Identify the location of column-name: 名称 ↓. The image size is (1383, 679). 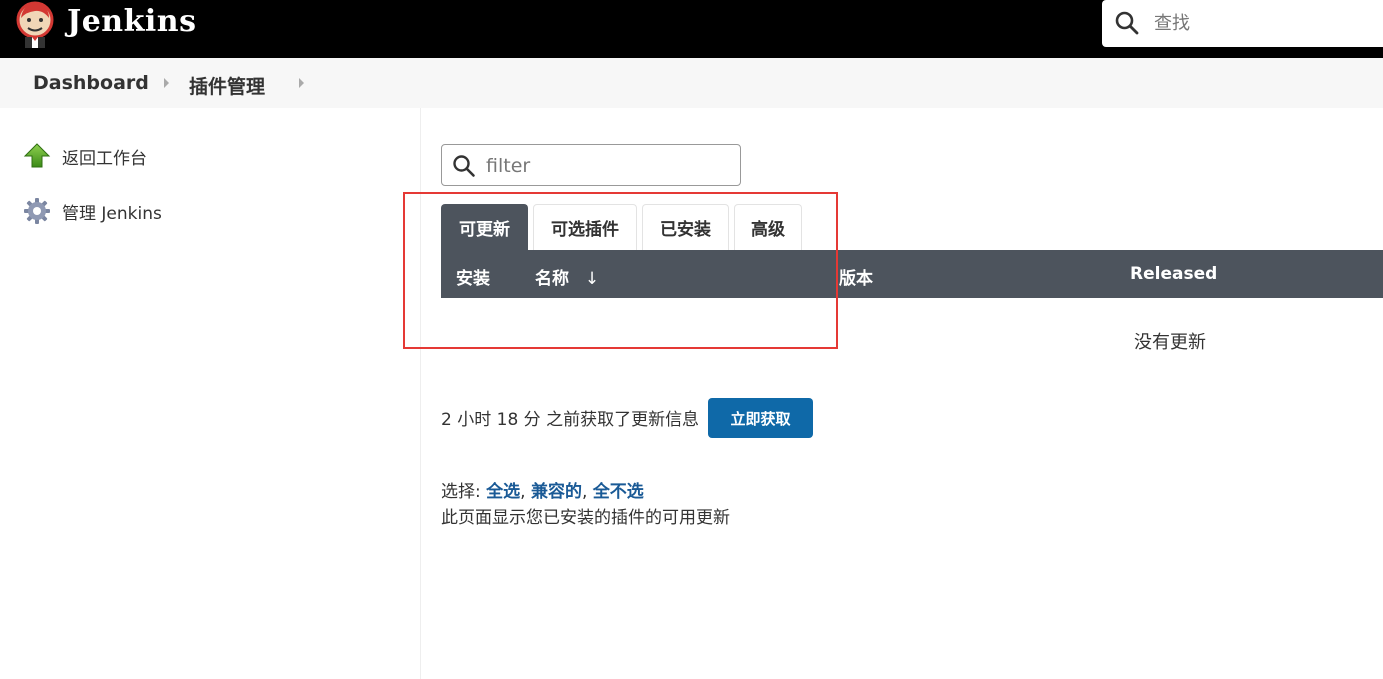
(567, 276).